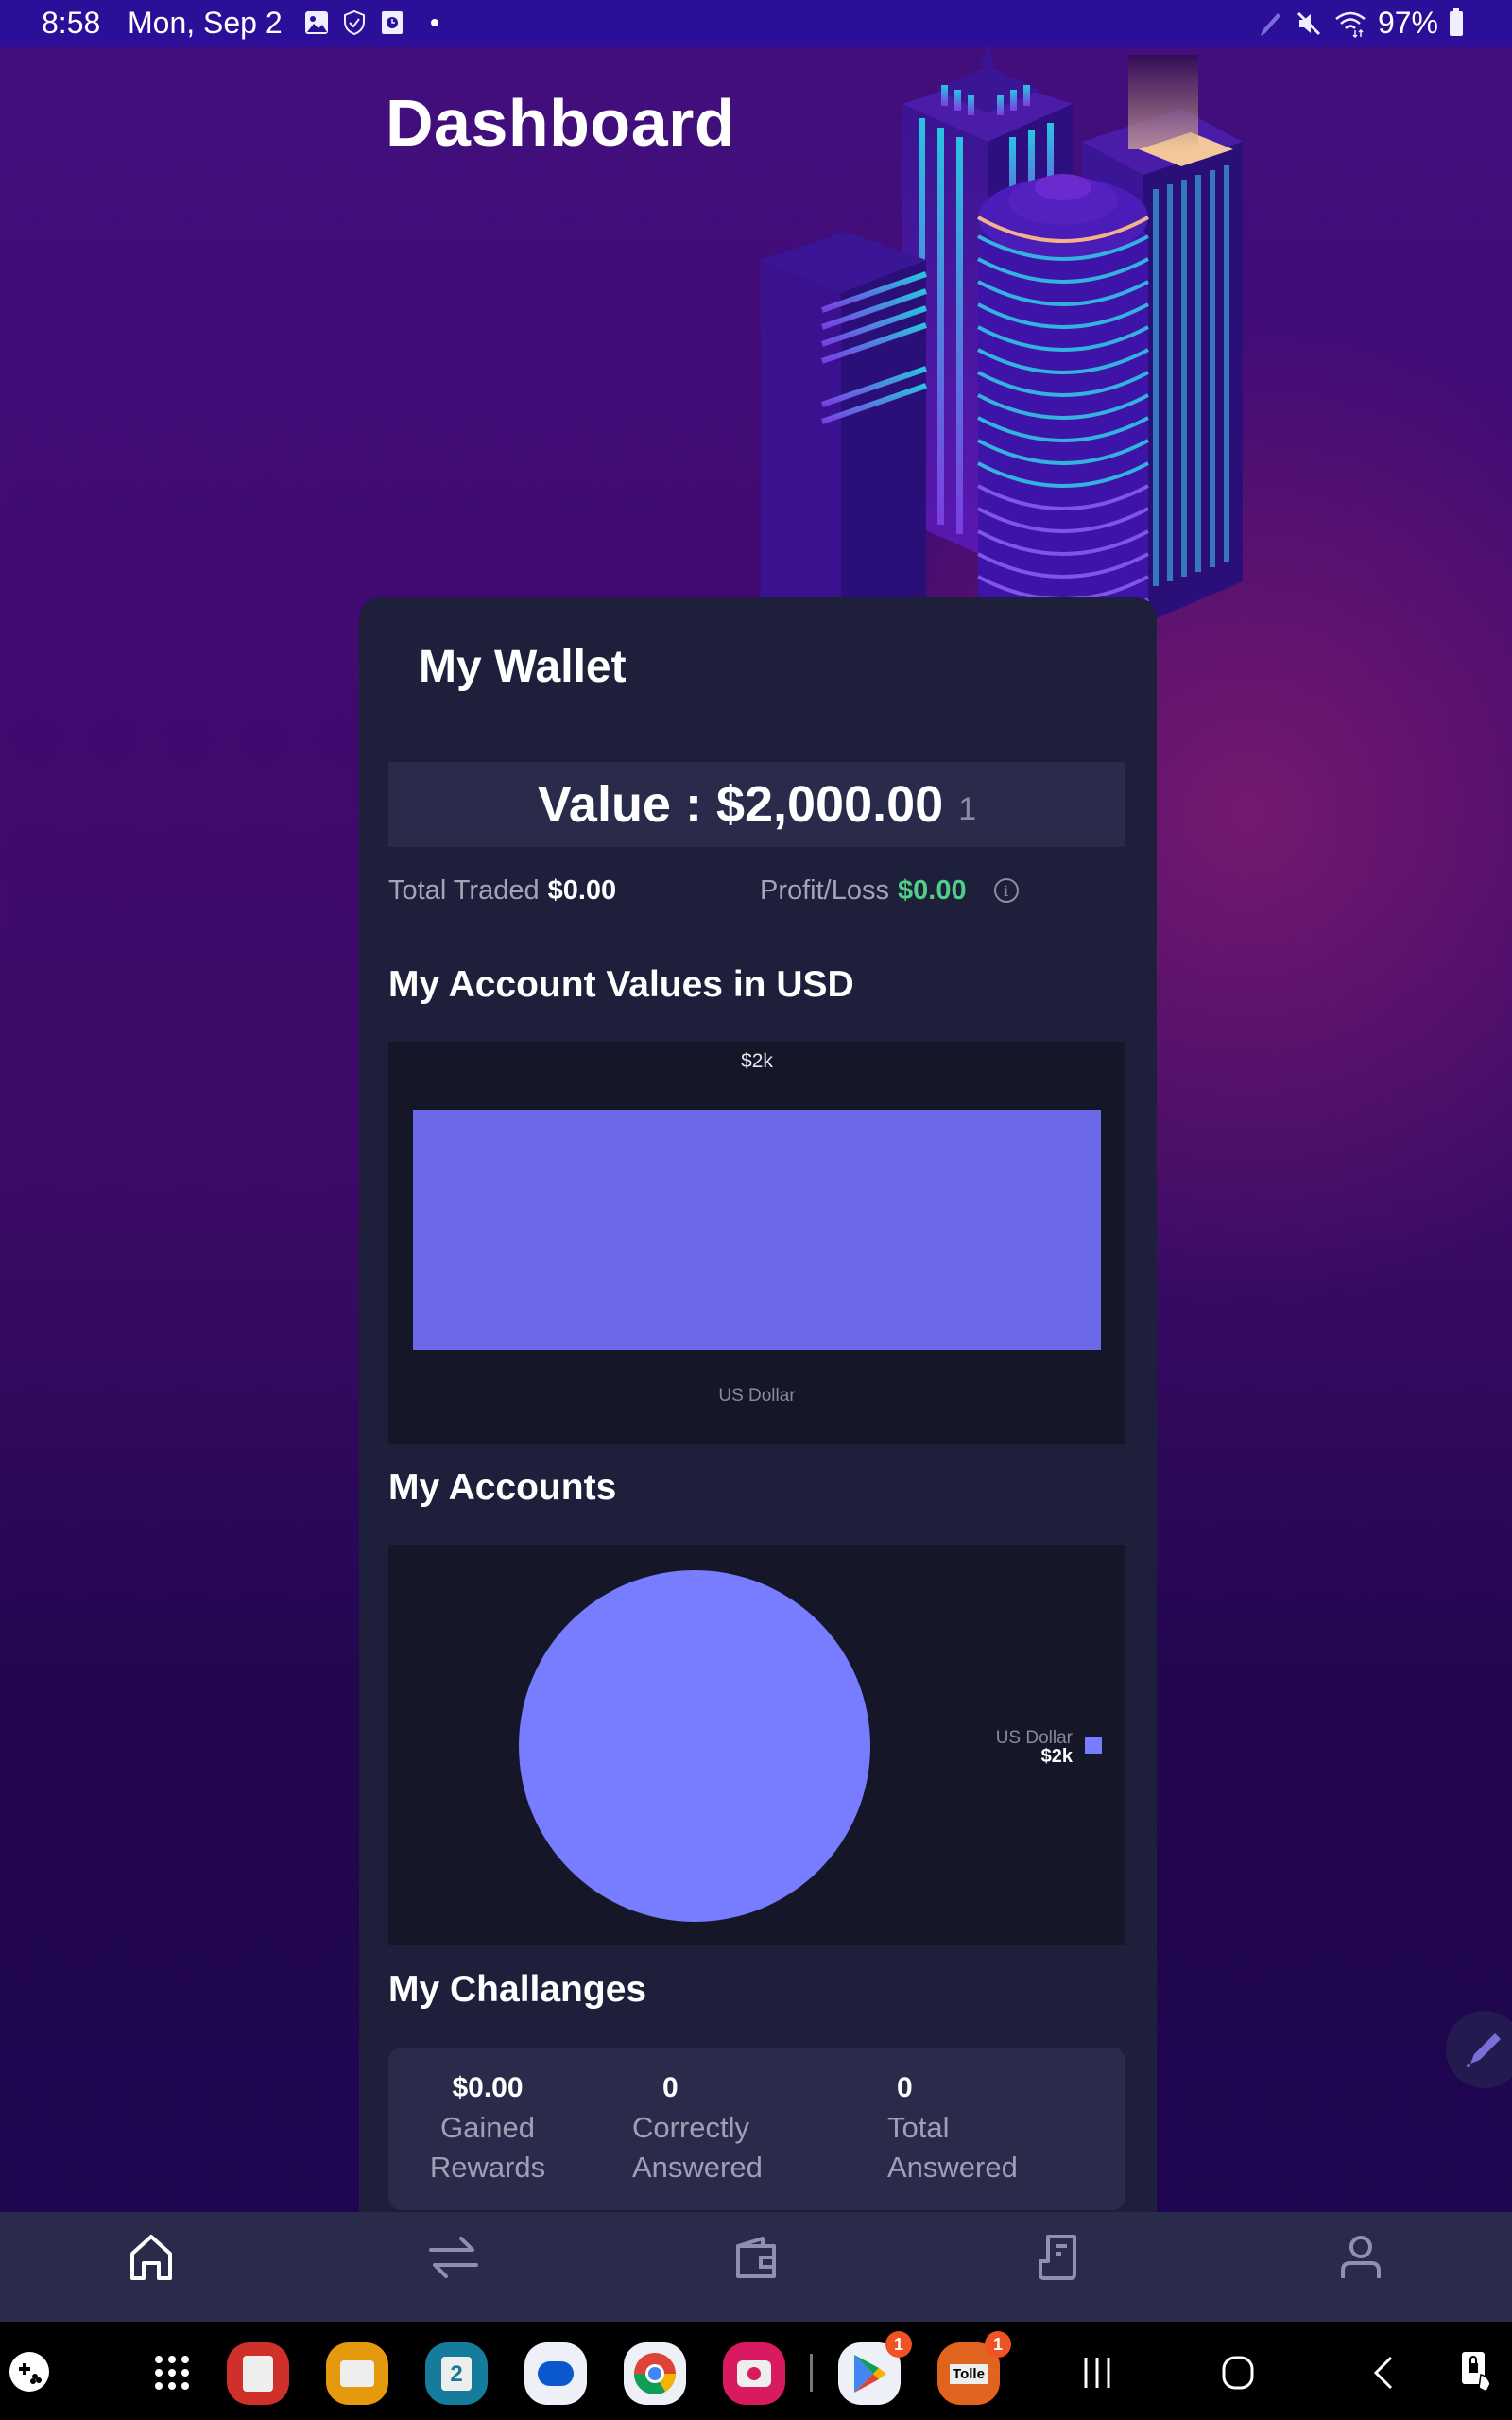 The image size is (1512, 2420). Describe the element at coordinates (757, 1230) in the screenshot. I see `bar-us-dollar` at that location.